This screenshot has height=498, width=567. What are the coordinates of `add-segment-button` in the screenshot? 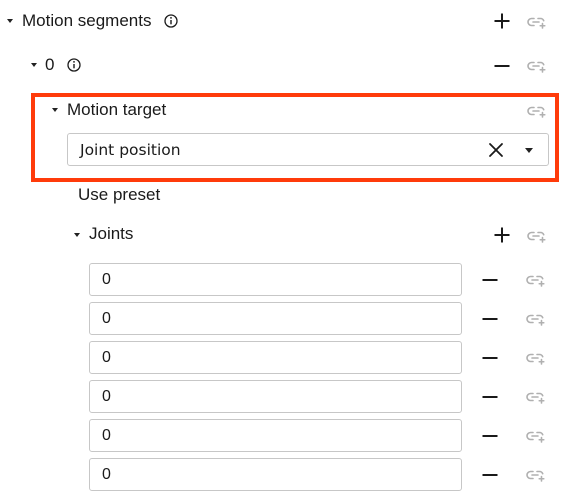 It's located at (502, 21).